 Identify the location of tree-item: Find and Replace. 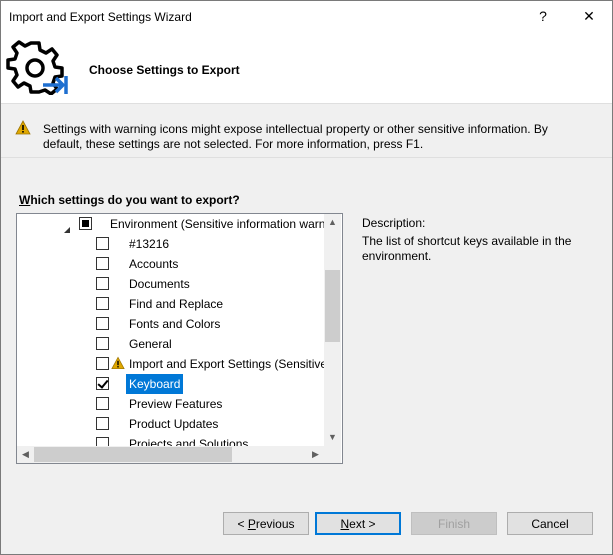
(170, 304).